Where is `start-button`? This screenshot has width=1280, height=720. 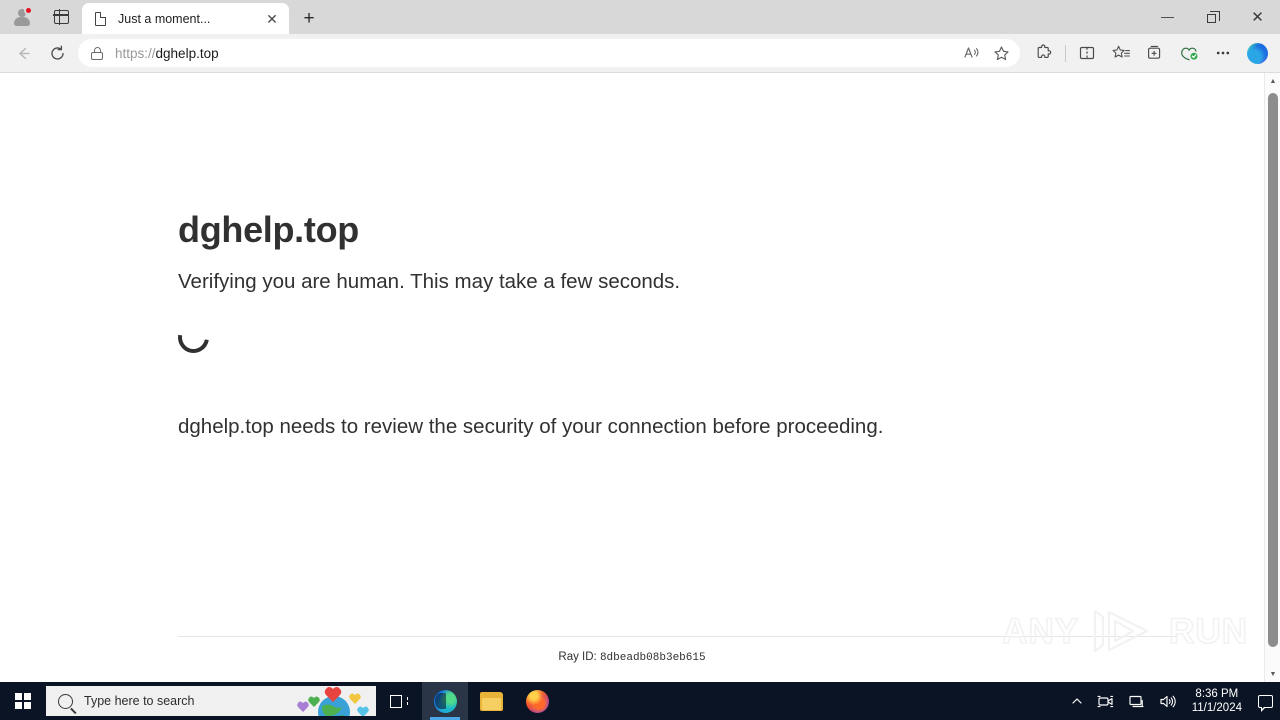
start-button is located at coordinates (23, 701).